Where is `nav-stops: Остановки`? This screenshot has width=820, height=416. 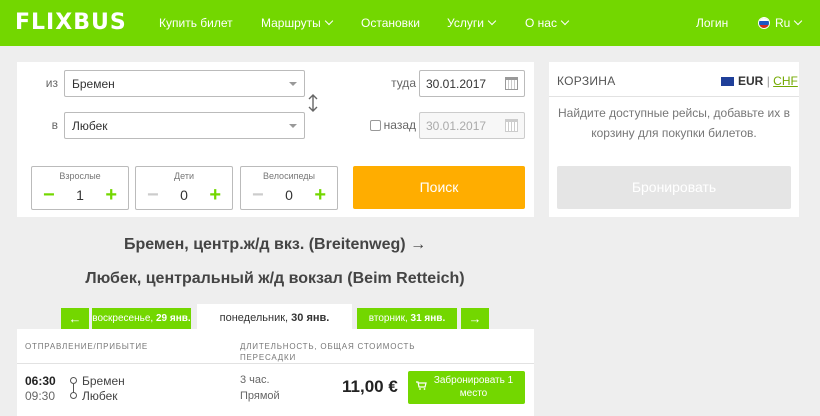
nav-stops: Остановки is located at coordinates (390, 23).